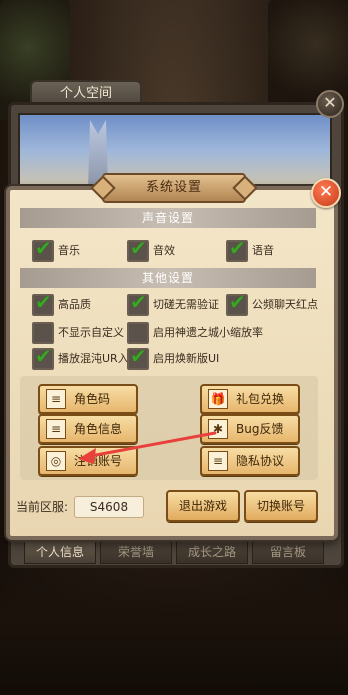 The image size is (348, 695). I want to click on role-code-button: ≡ 角色码, so click(88, 399).